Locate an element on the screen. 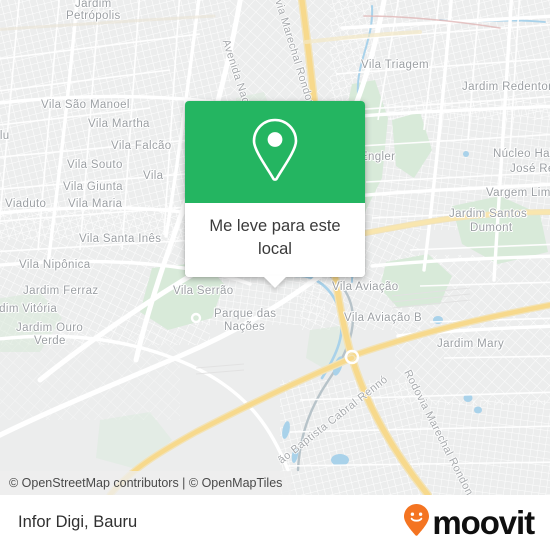 The width and height of the screenshot is (550, 550). moovit-pin-smiley-icon is located at coordinates (416, 522).